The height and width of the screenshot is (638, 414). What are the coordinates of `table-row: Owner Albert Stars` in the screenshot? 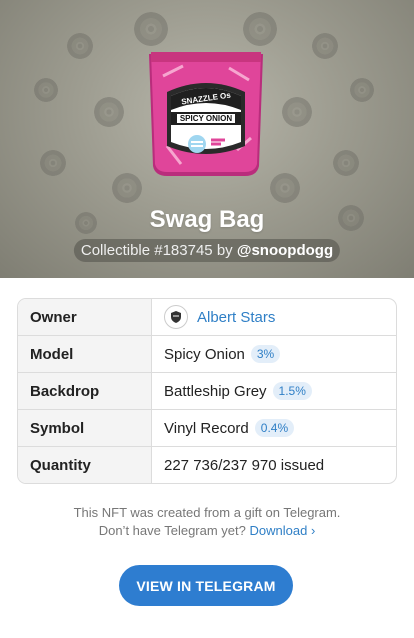 It's located at (207, 317).